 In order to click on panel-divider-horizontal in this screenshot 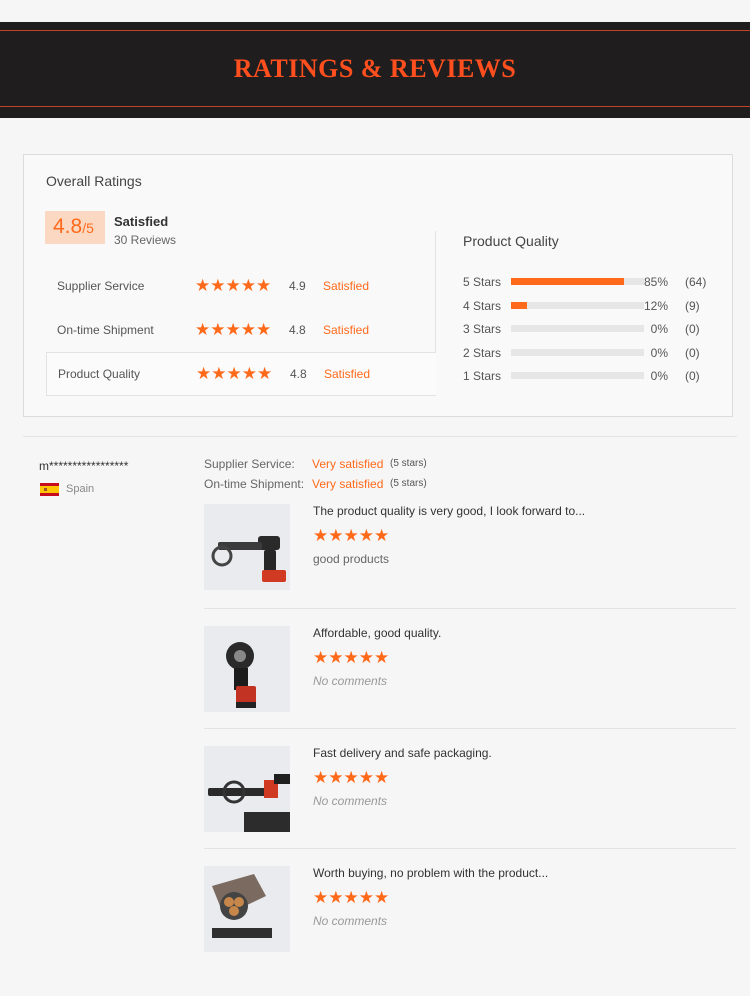, I will do `click(374, 352)`.